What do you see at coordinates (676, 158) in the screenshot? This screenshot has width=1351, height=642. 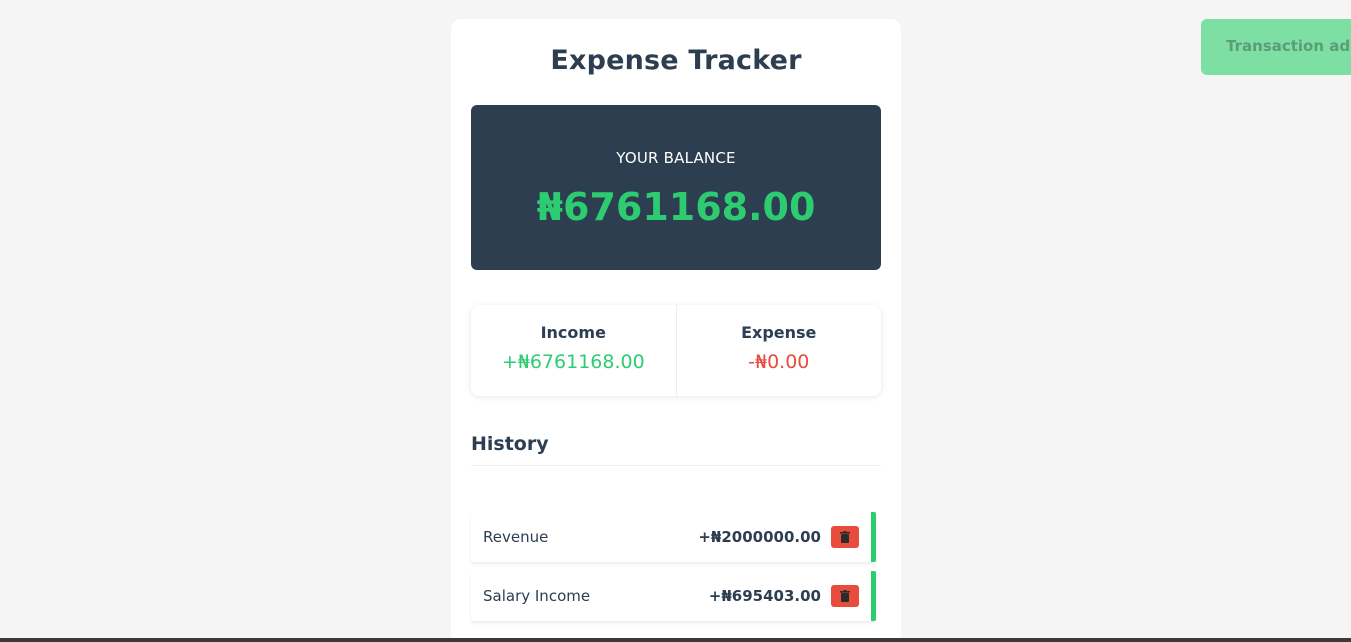 I see `balance-label: YOUR BALANCE` at bounding box center [676, 158].